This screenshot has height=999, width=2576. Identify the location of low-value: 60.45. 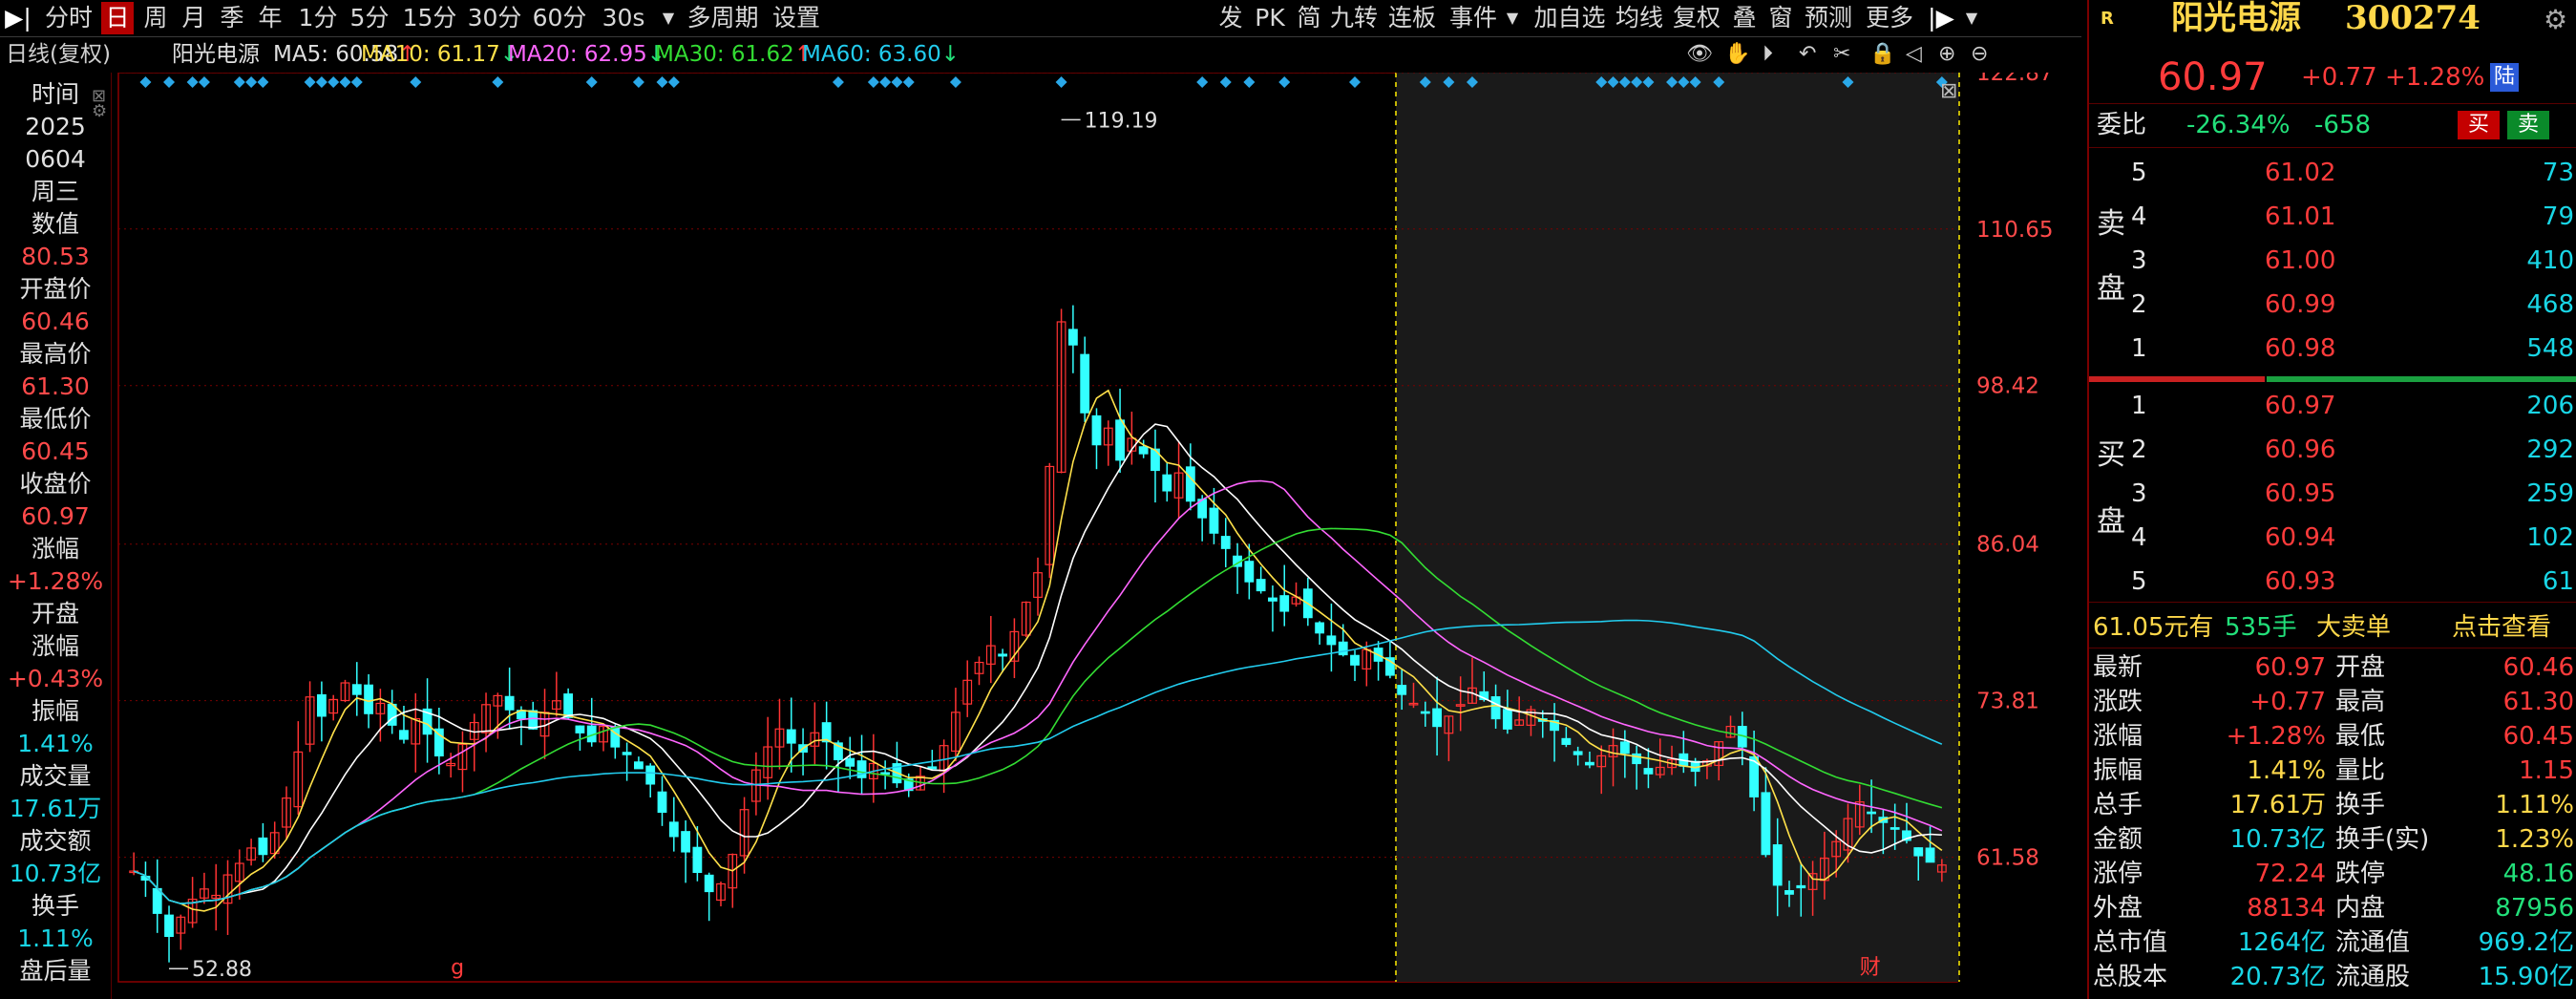
(55, 451).